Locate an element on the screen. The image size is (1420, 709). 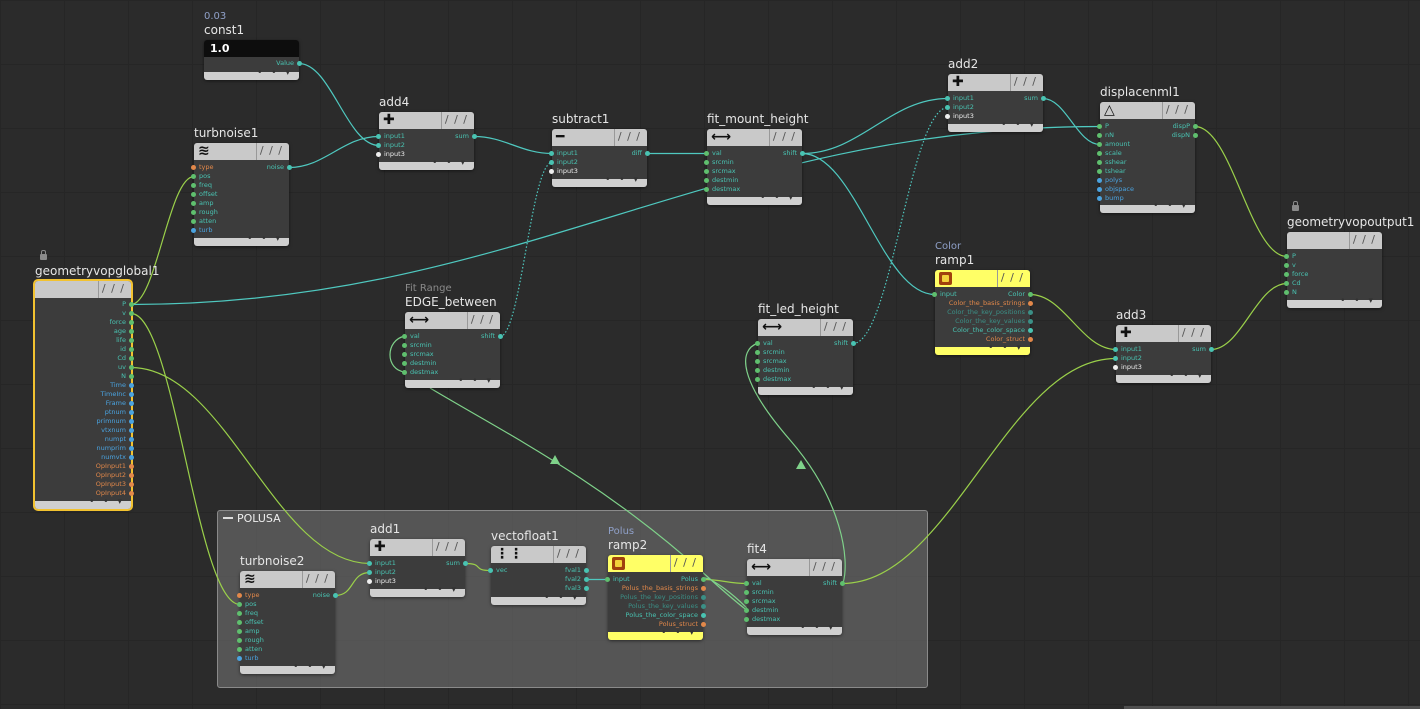
output-port: numvtx is located at coordinates (86, 457).